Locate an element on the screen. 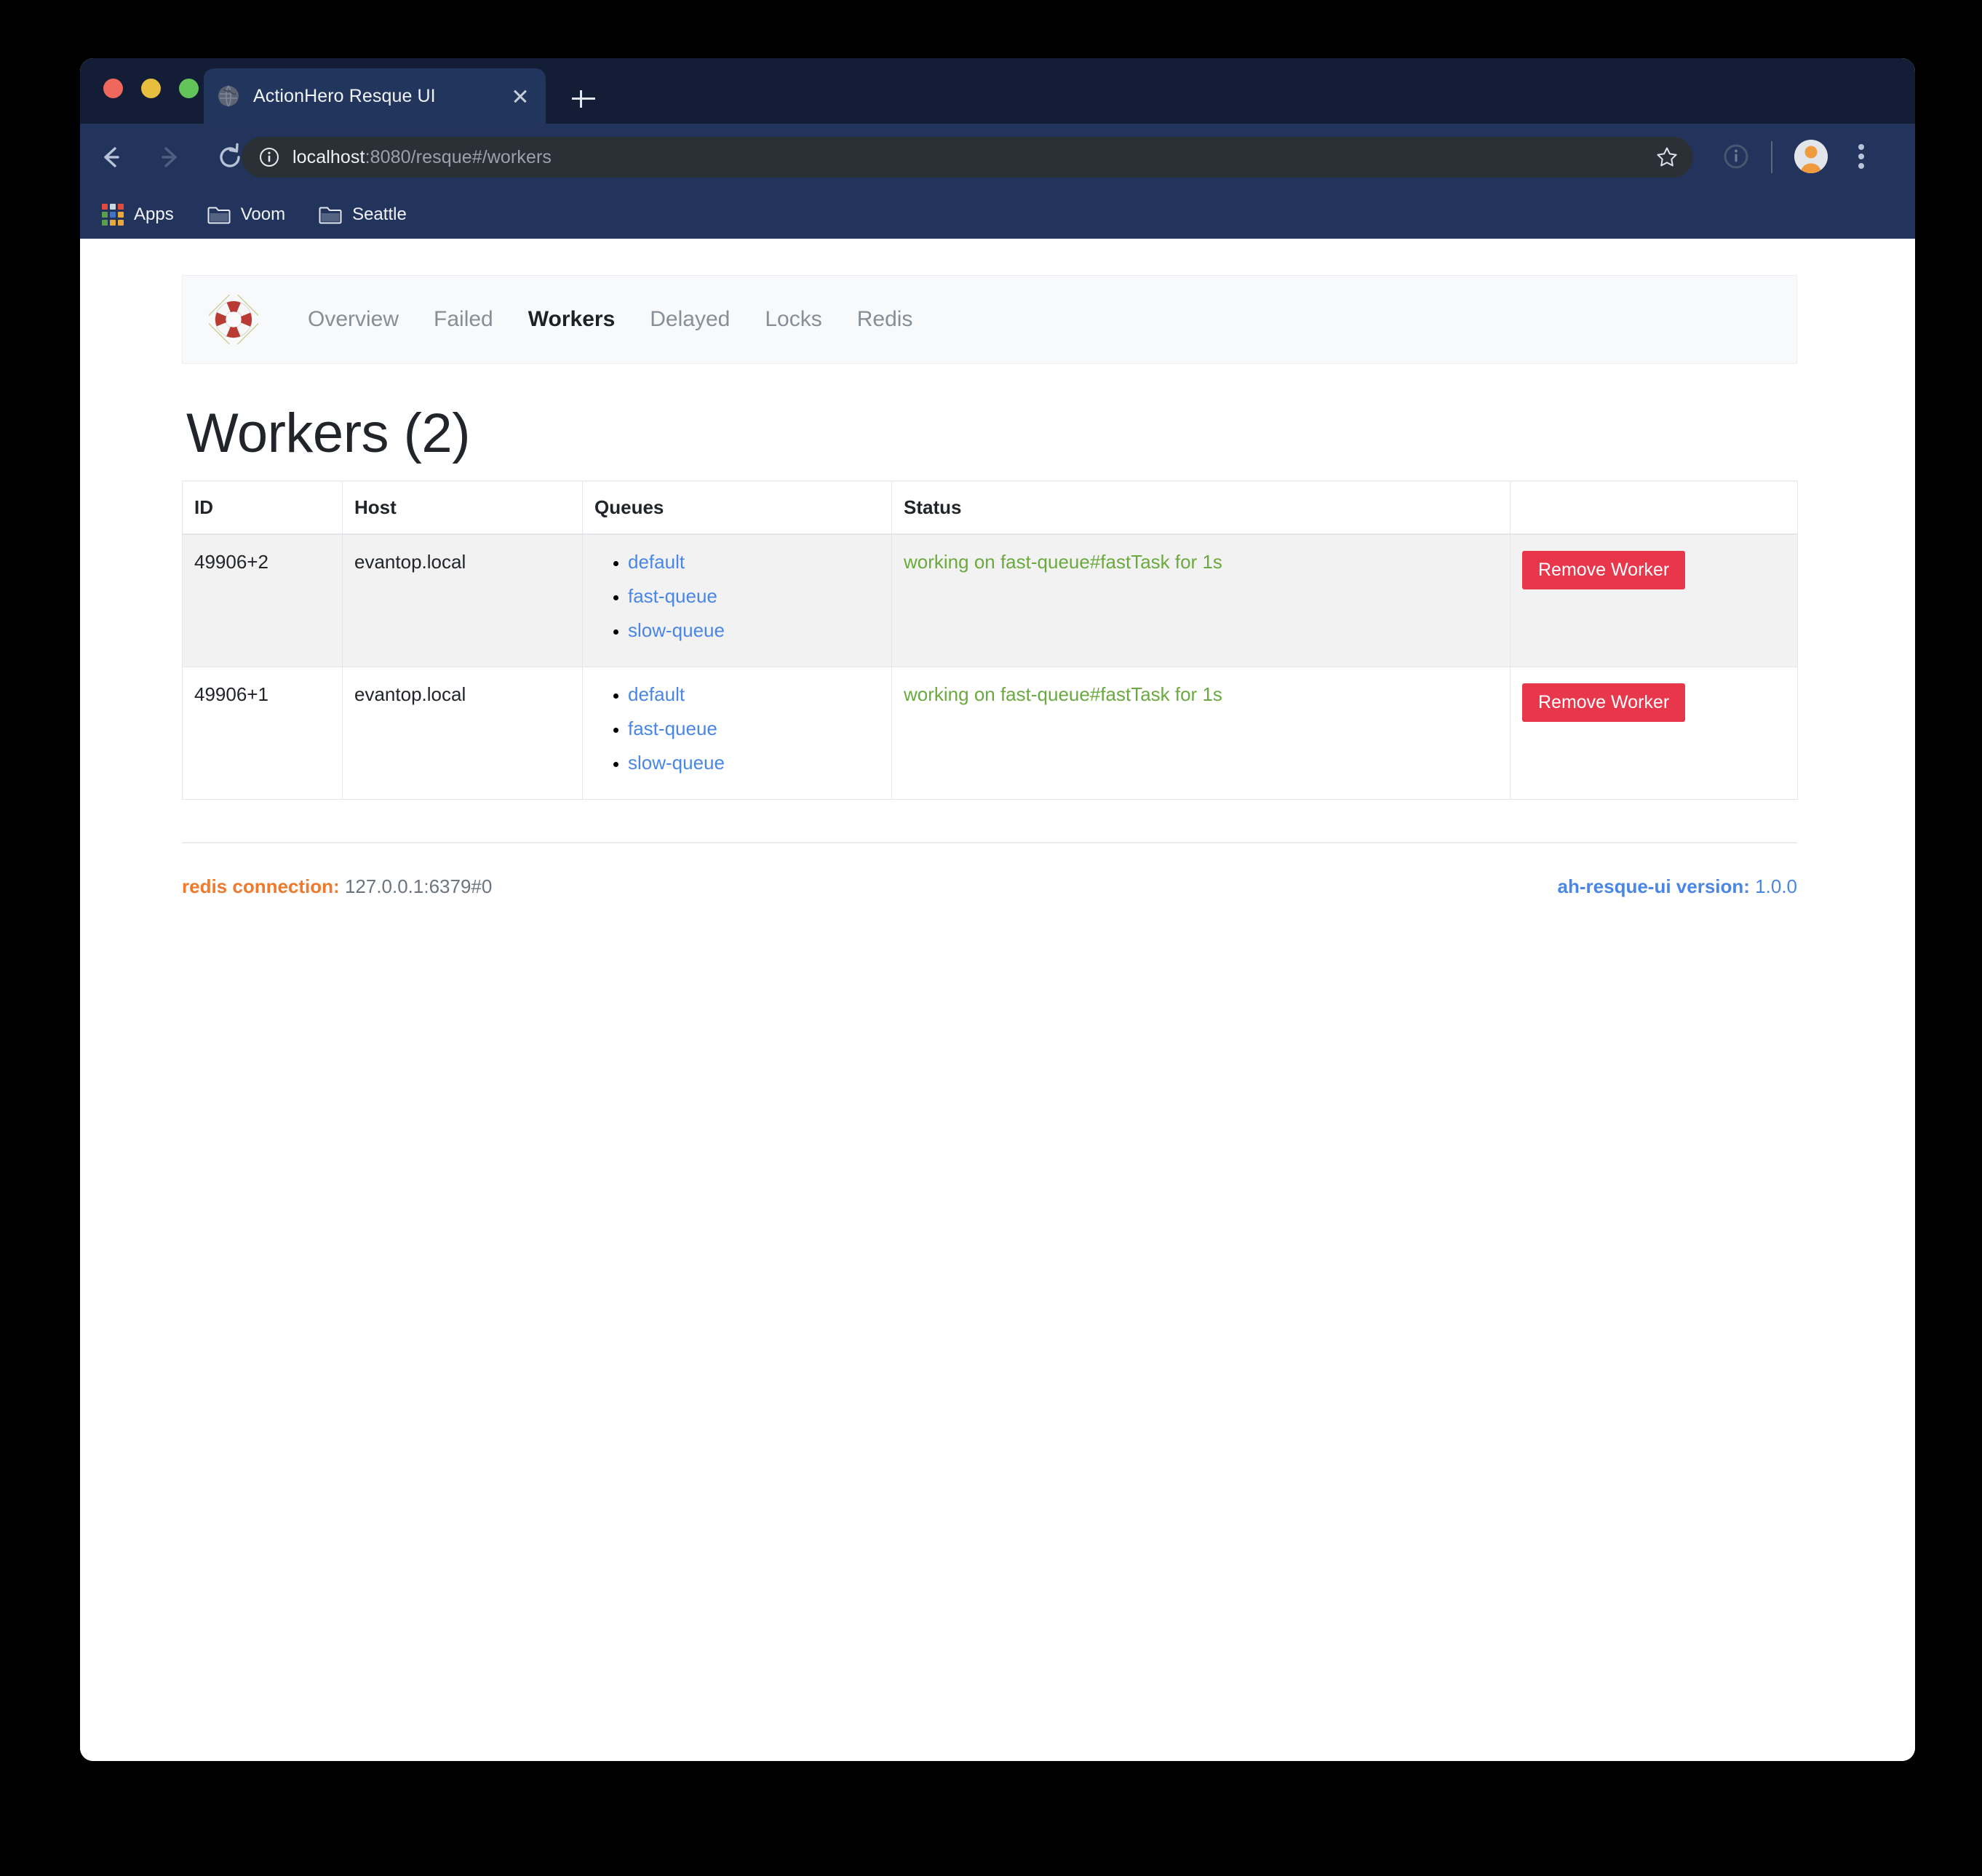 This screenshot has height=1876, width=1982. column-header-status: Status is located at coordinates (1201, 507).